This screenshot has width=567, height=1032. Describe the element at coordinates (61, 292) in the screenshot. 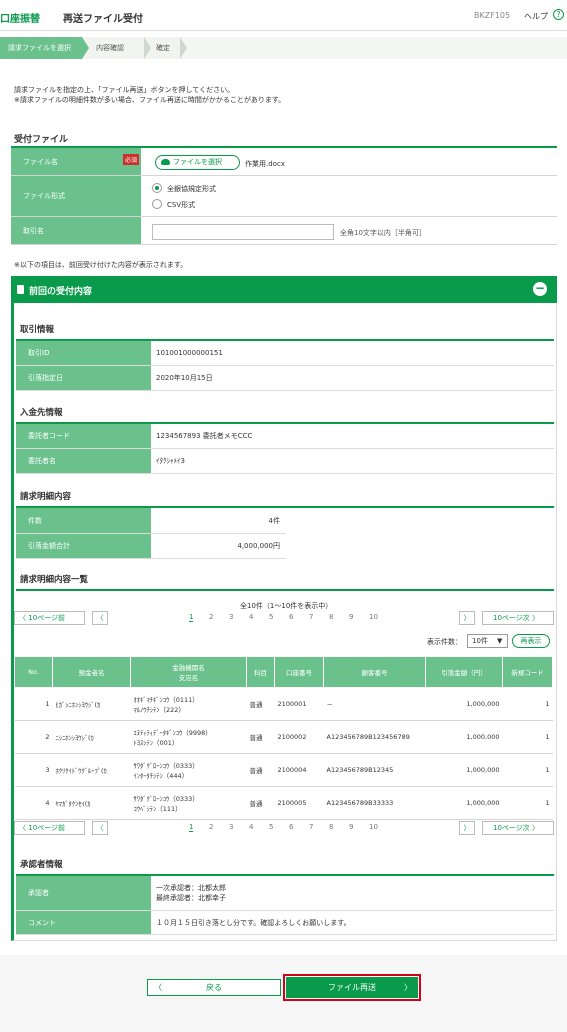

I see `previous-panel-title: 前回の受付内容` at that location.